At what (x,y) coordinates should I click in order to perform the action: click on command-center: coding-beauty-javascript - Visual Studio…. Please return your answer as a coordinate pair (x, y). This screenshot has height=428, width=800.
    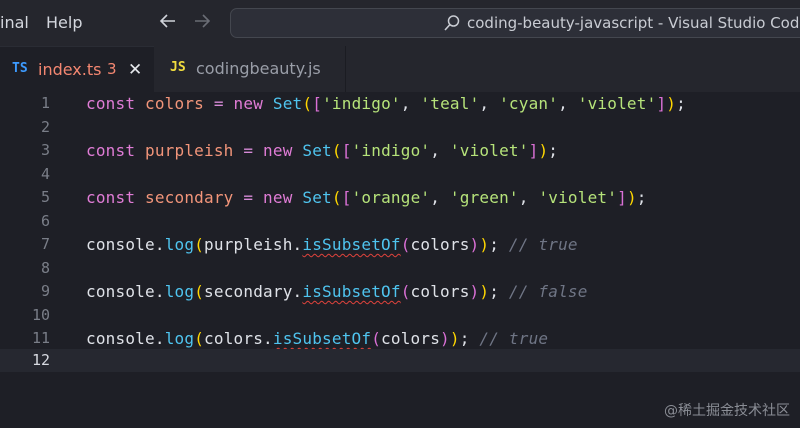
    Looking at the image, I should click on (515, 23).